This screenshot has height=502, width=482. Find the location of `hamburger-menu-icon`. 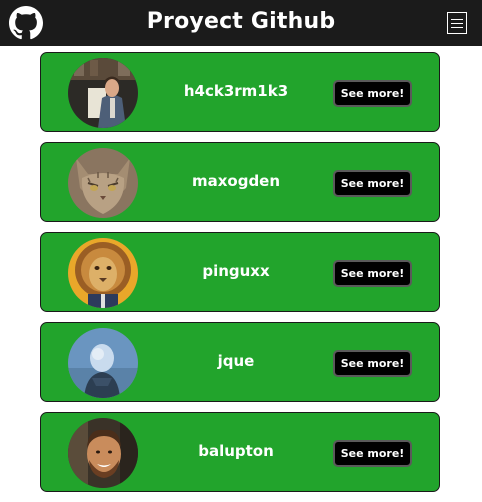

hamburger-menu-icon is located at coordinates (457, 23).